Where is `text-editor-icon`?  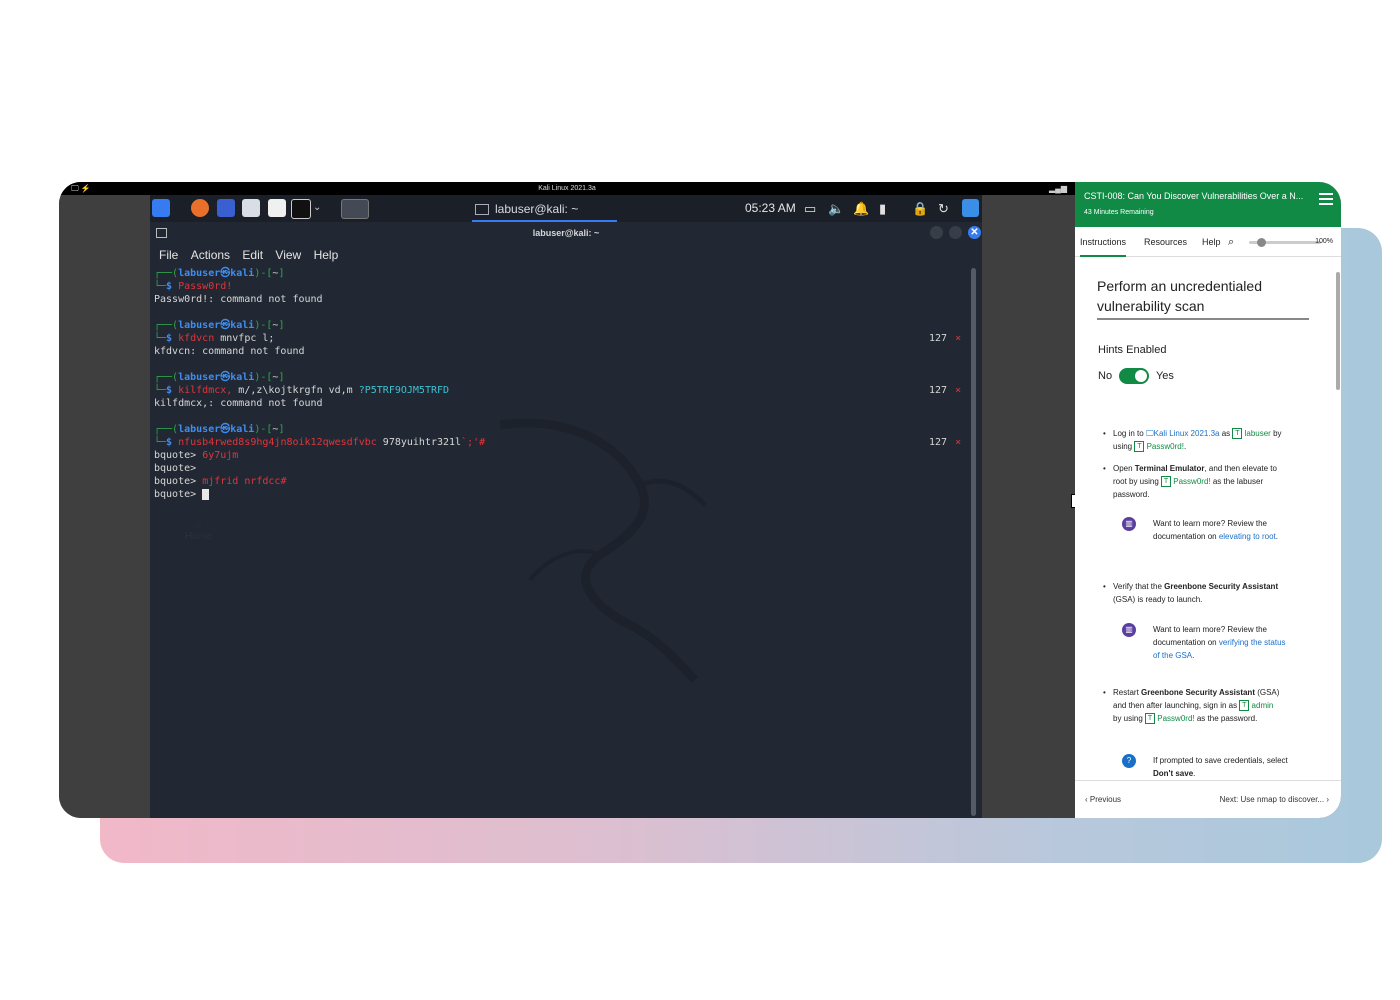
text-editor-icon is located at coordinates (277, 208).